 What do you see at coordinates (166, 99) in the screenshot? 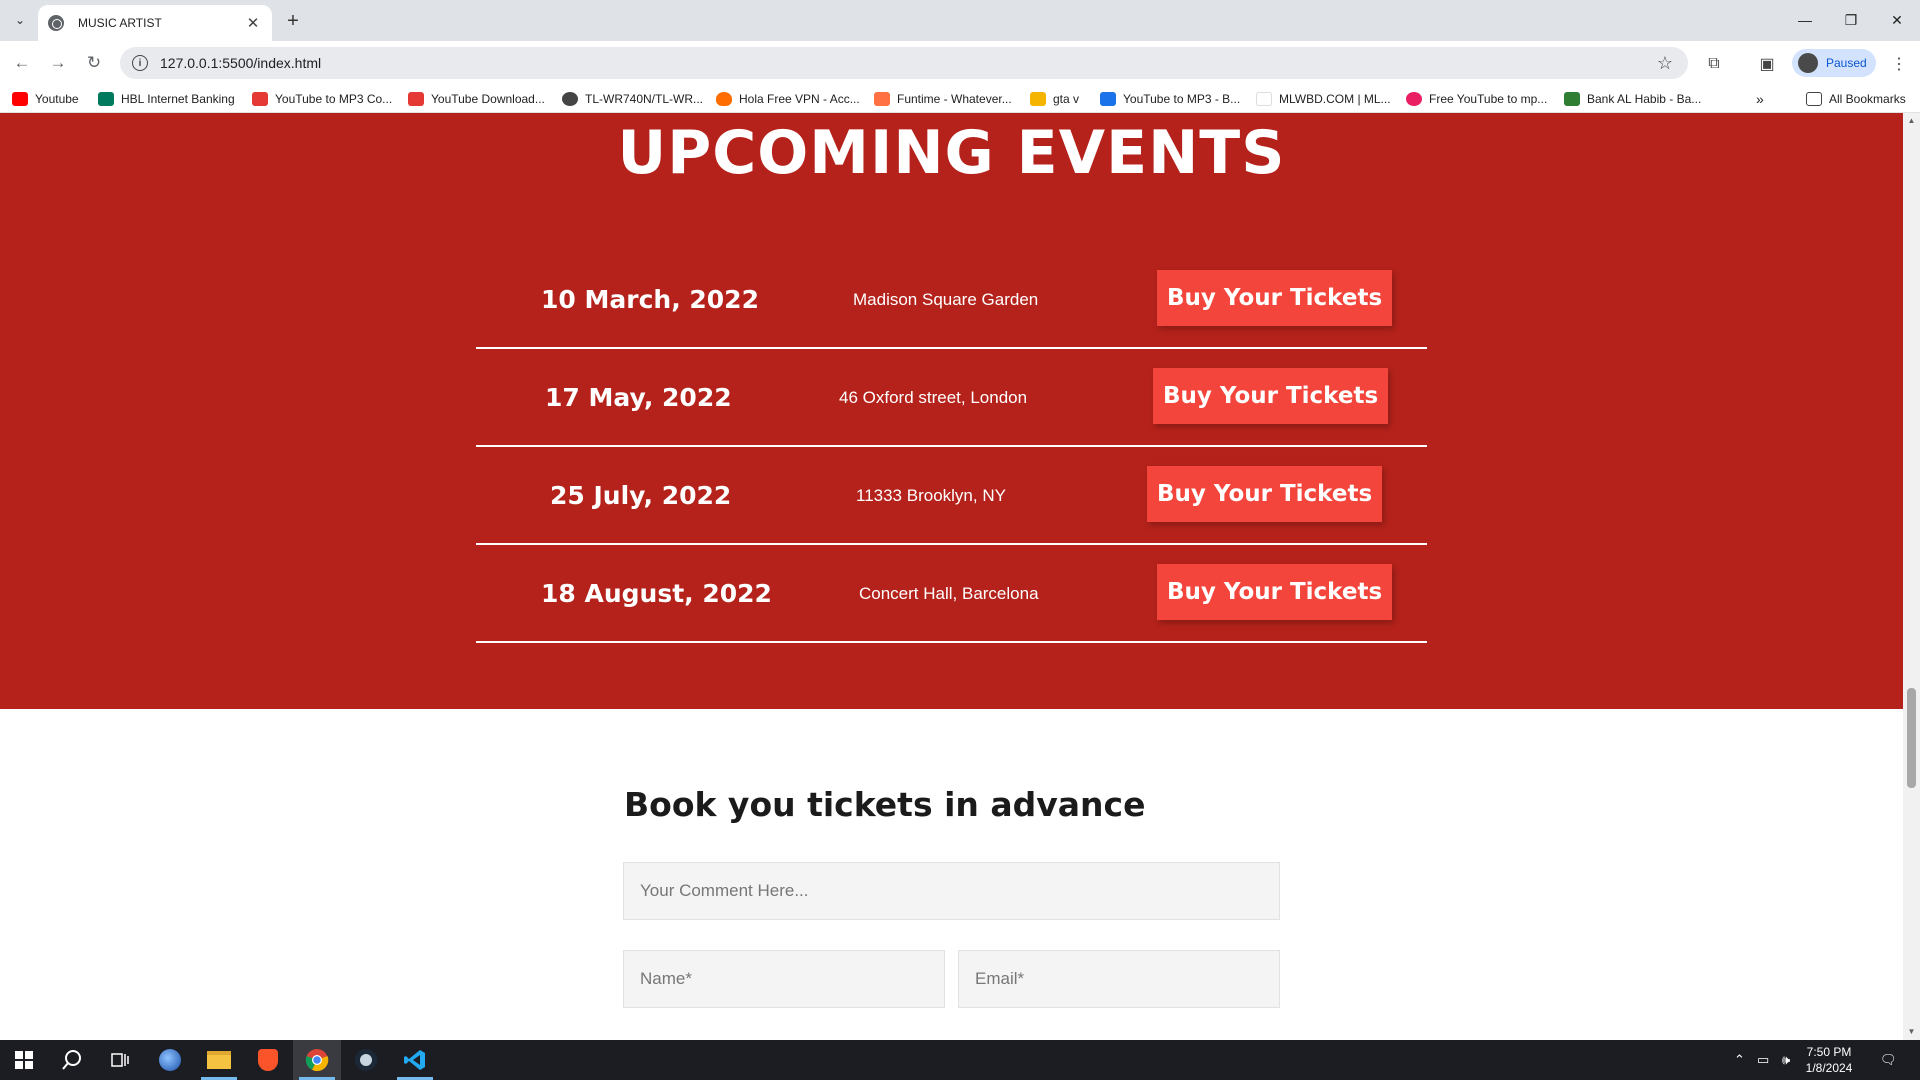
I see `bookmark-item: HBL Internet Banking` at bounding box center [166, 99].